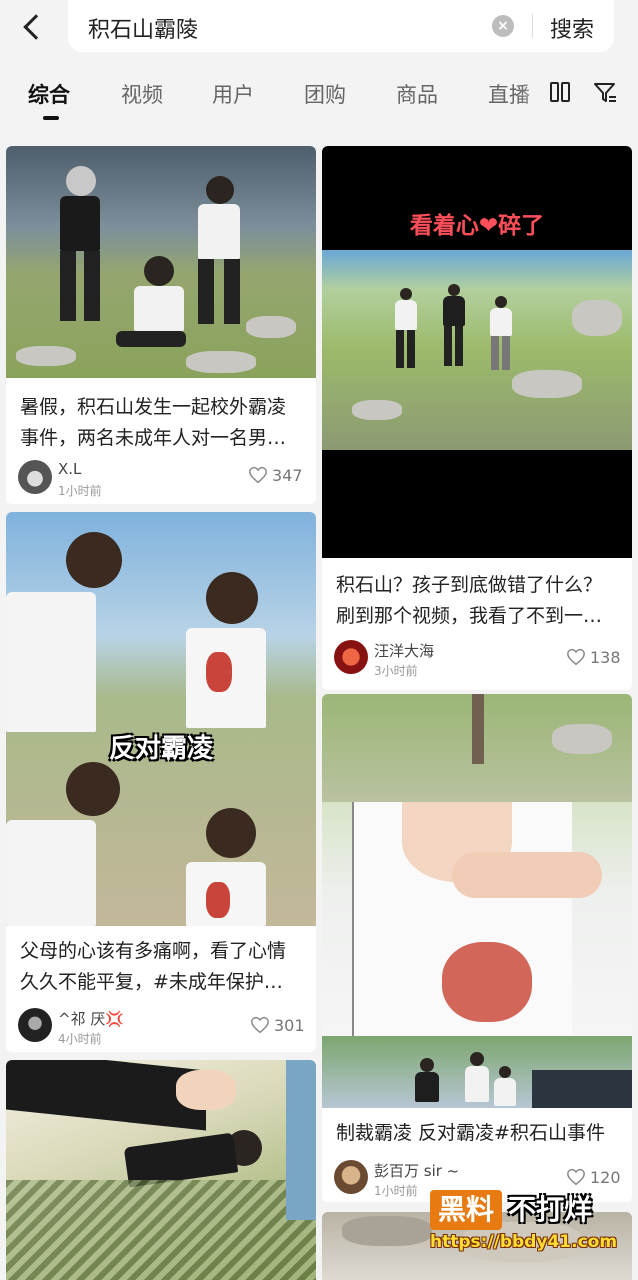 The height and width of the screenshot is (1280, 638). I want to click on post-time: 3小时前, so click(396, 671).